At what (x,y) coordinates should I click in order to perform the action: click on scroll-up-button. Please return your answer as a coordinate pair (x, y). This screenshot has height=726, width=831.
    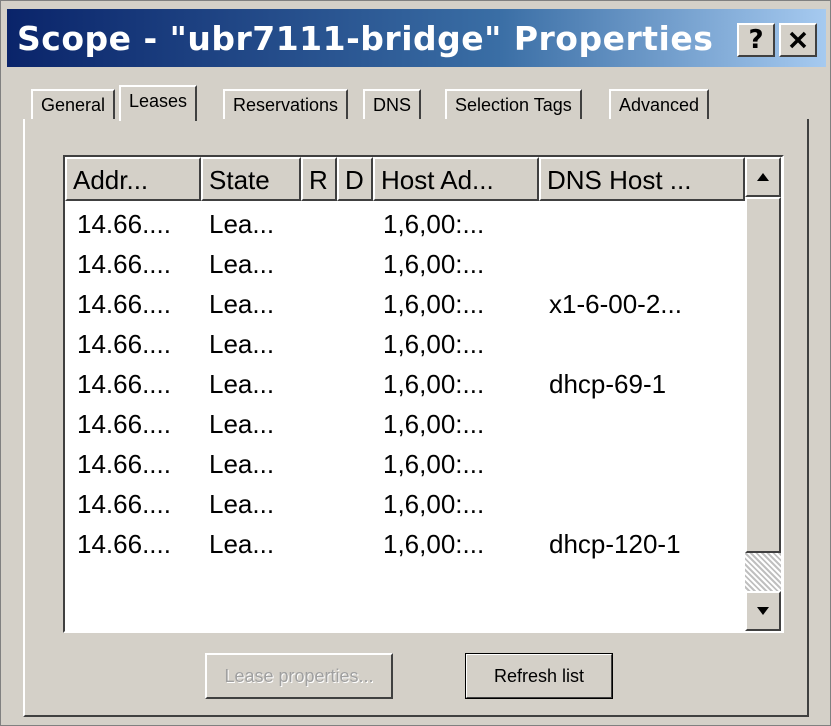
    Looking at the image, I should click on (763, 177).